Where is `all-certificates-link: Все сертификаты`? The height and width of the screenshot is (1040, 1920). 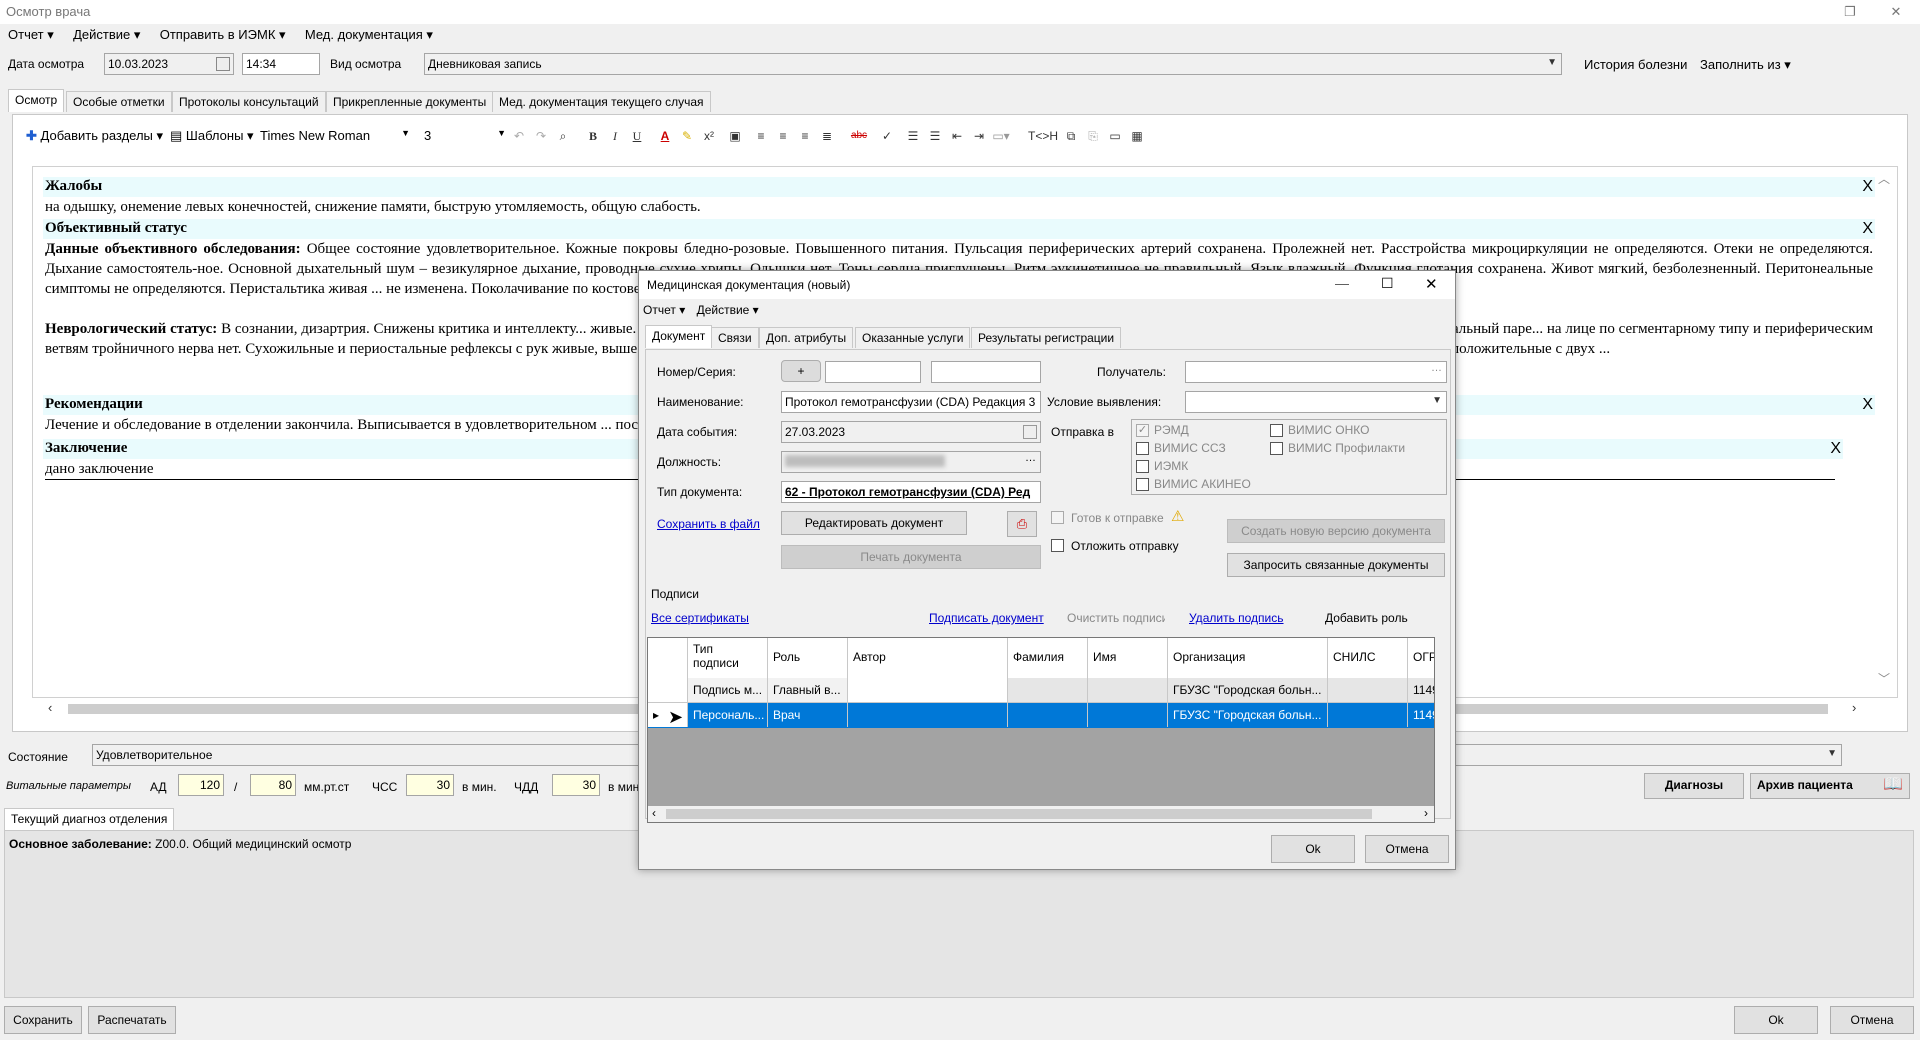 all-certificates-link: Все сертификаты is located at coordinates (700, 618).